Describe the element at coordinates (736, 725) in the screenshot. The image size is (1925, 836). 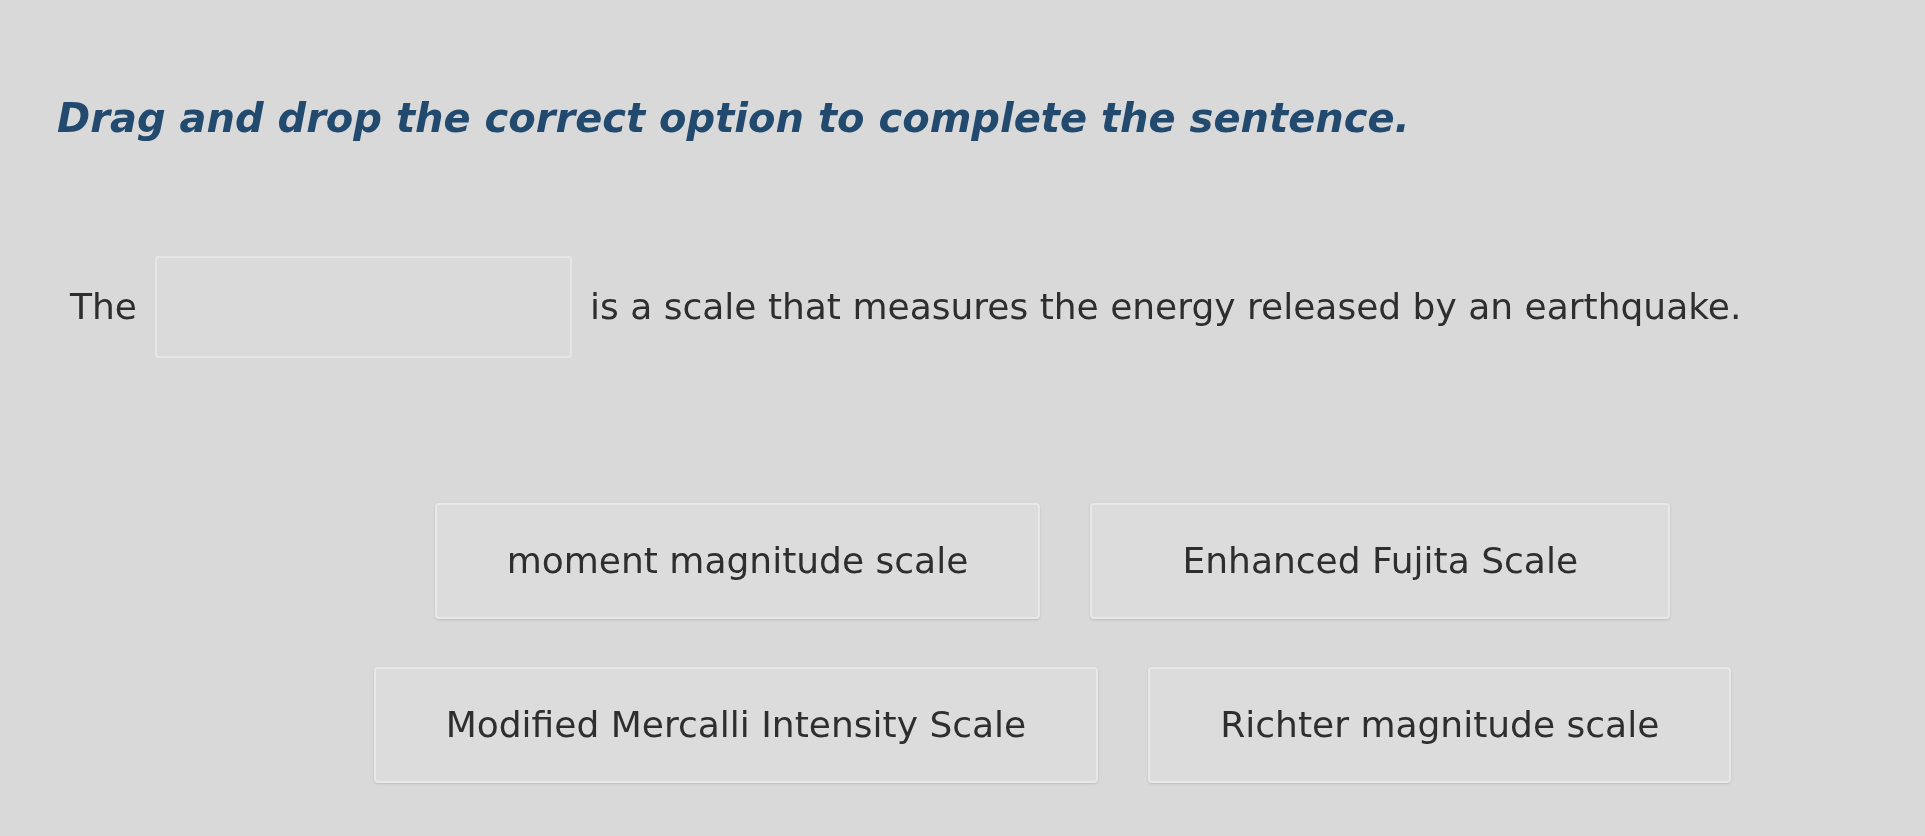
I see `option-tile: Modified Mercalli Intensity Scale` at that location.